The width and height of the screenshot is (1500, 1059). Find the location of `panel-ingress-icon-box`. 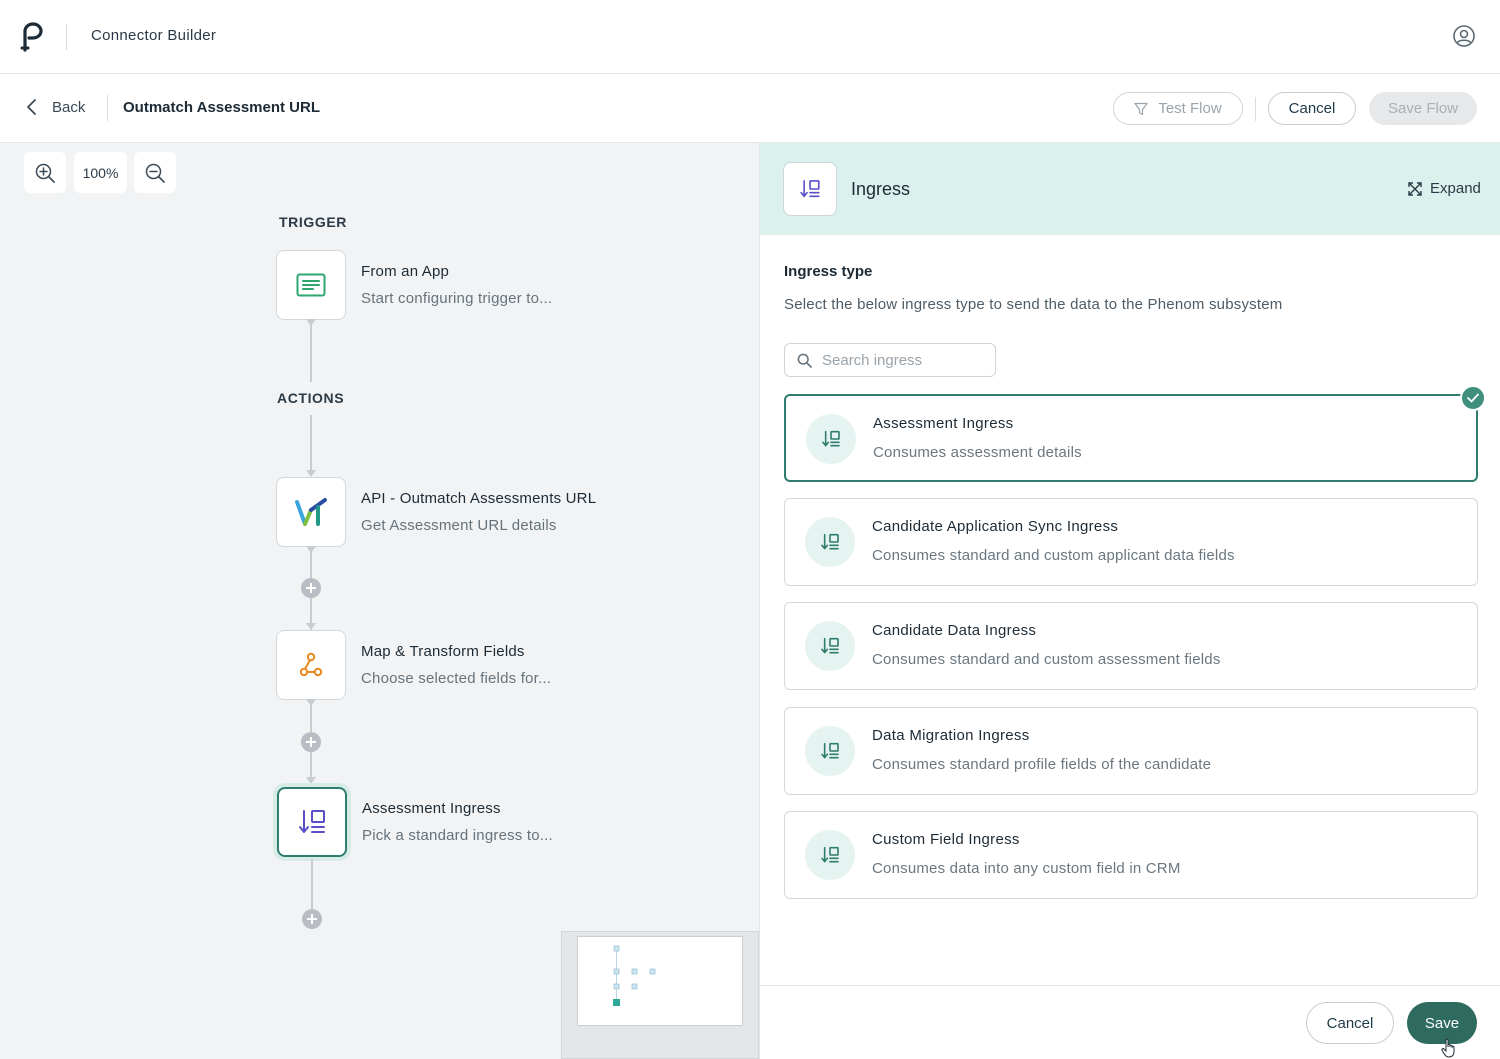

panel-ingress-icon-box is located at coordinates (810, 189).